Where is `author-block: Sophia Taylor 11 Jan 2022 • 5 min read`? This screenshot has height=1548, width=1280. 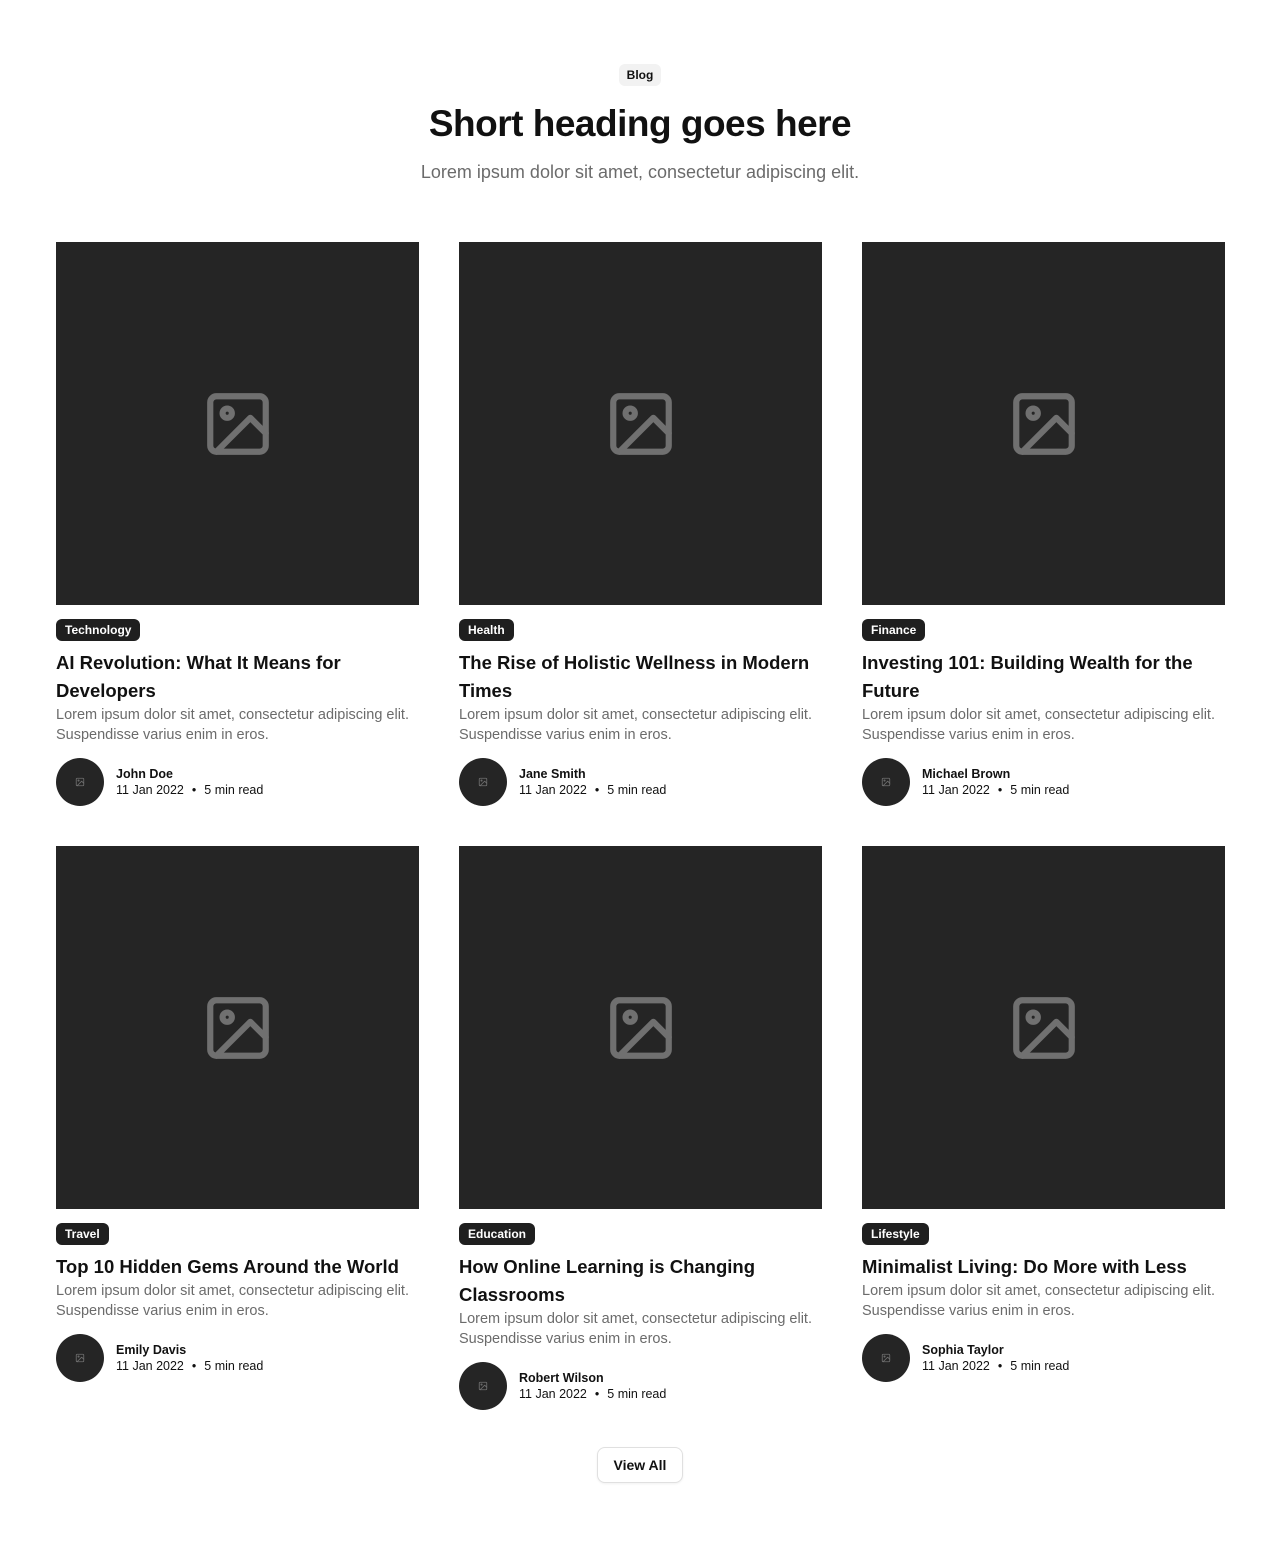 author-block: Sophia Taylor 11 Jan 2022 • 5 min read is located at coordinates (1043, 1358).